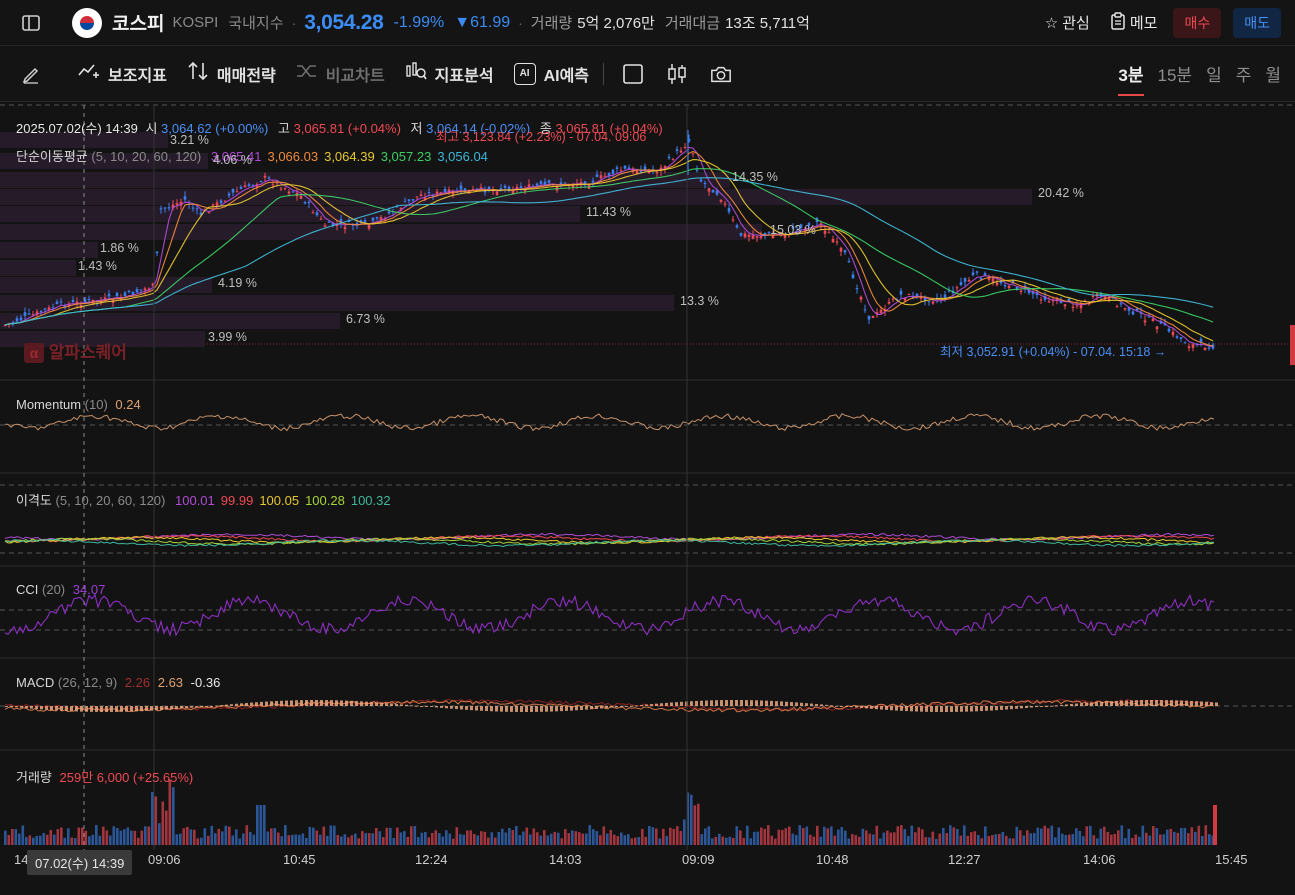 The height and width of the screenshot is (895, 1295). What do you see at coordinates (27, 589) in the screenshot?
I see `cci-name: CCI` at bounding box center [27, 589].